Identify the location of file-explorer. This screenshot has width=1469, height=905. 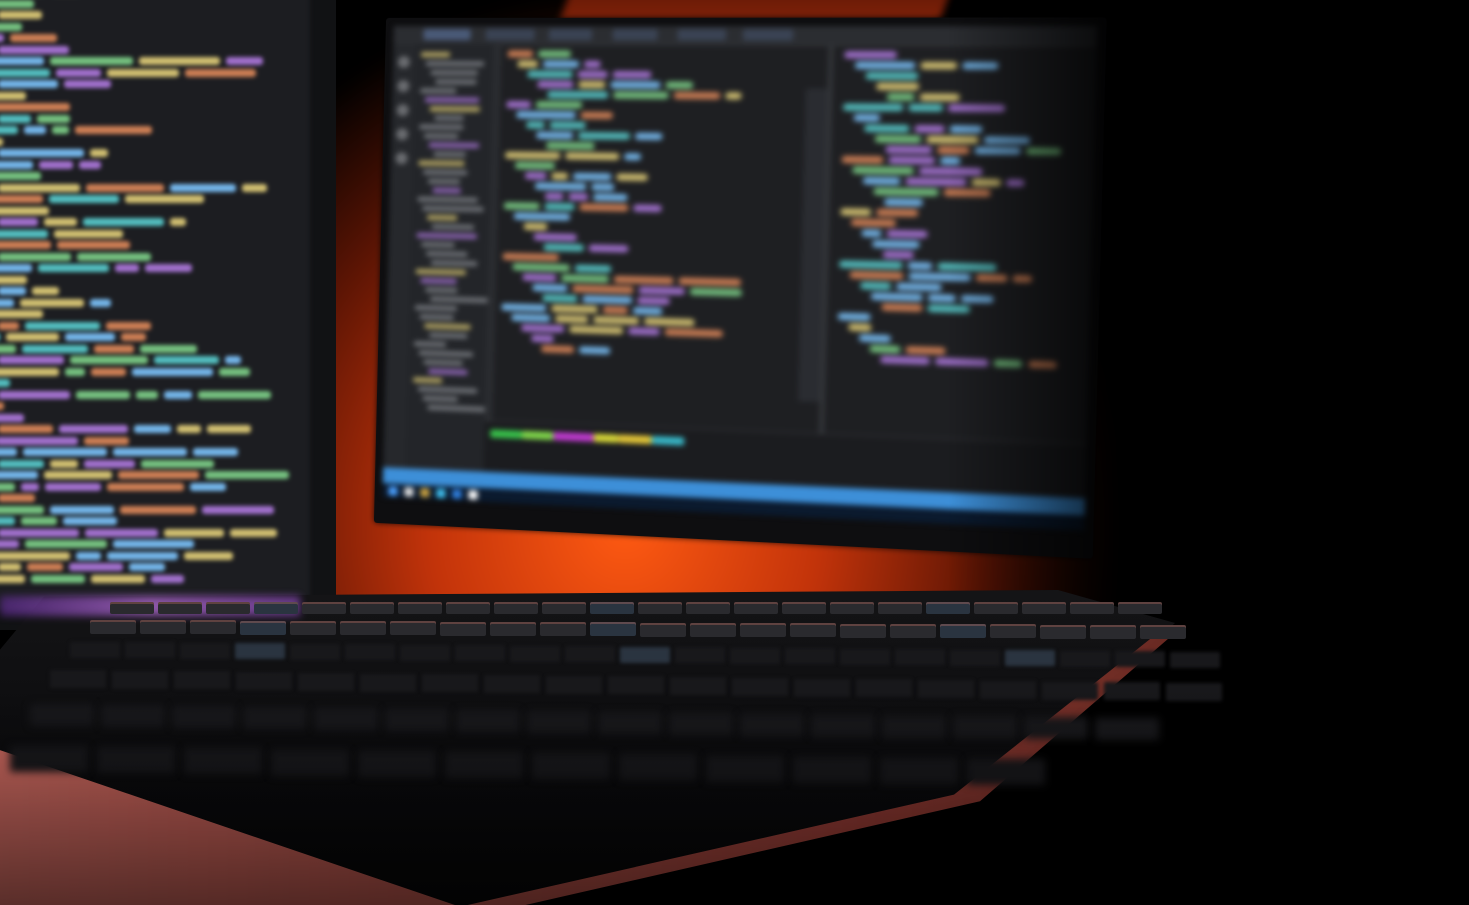
(450, 258).